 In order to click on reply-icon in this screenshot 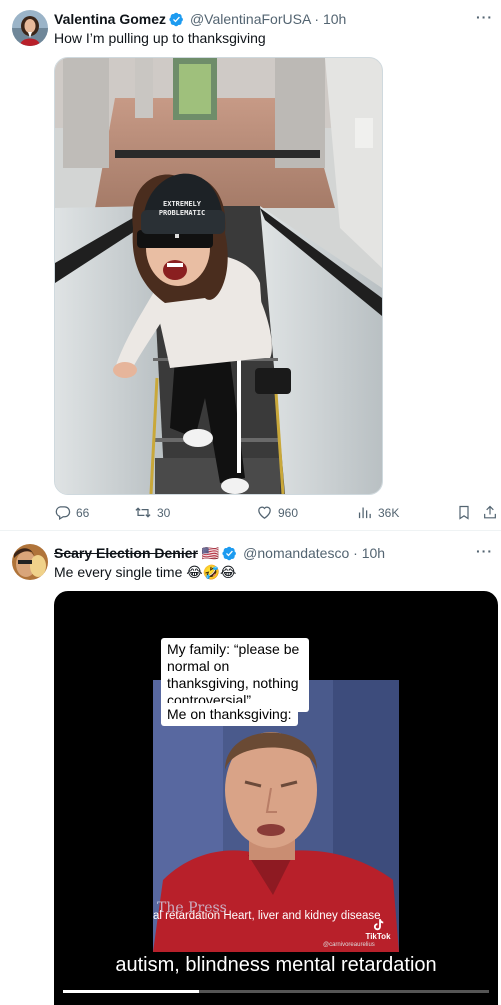, I will do `click(63, 513)`.